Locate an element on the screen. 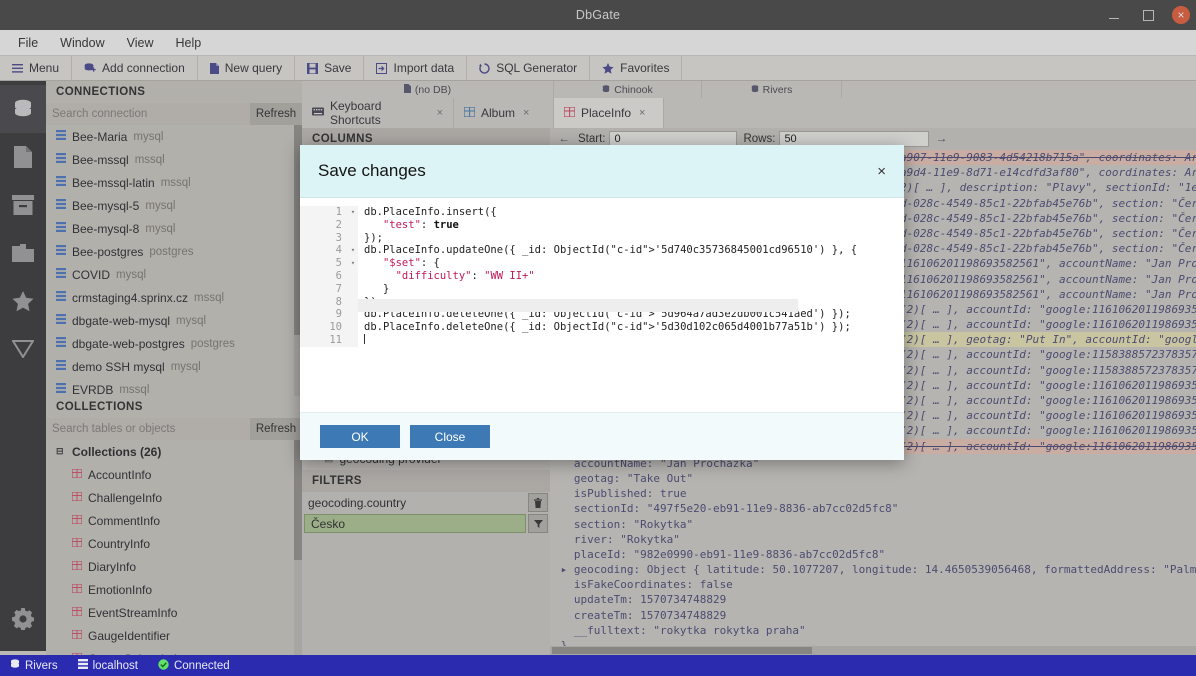 The width and height of the screenshot is (1196, 676). status-server: localhost is located at coordinates (108, 665).